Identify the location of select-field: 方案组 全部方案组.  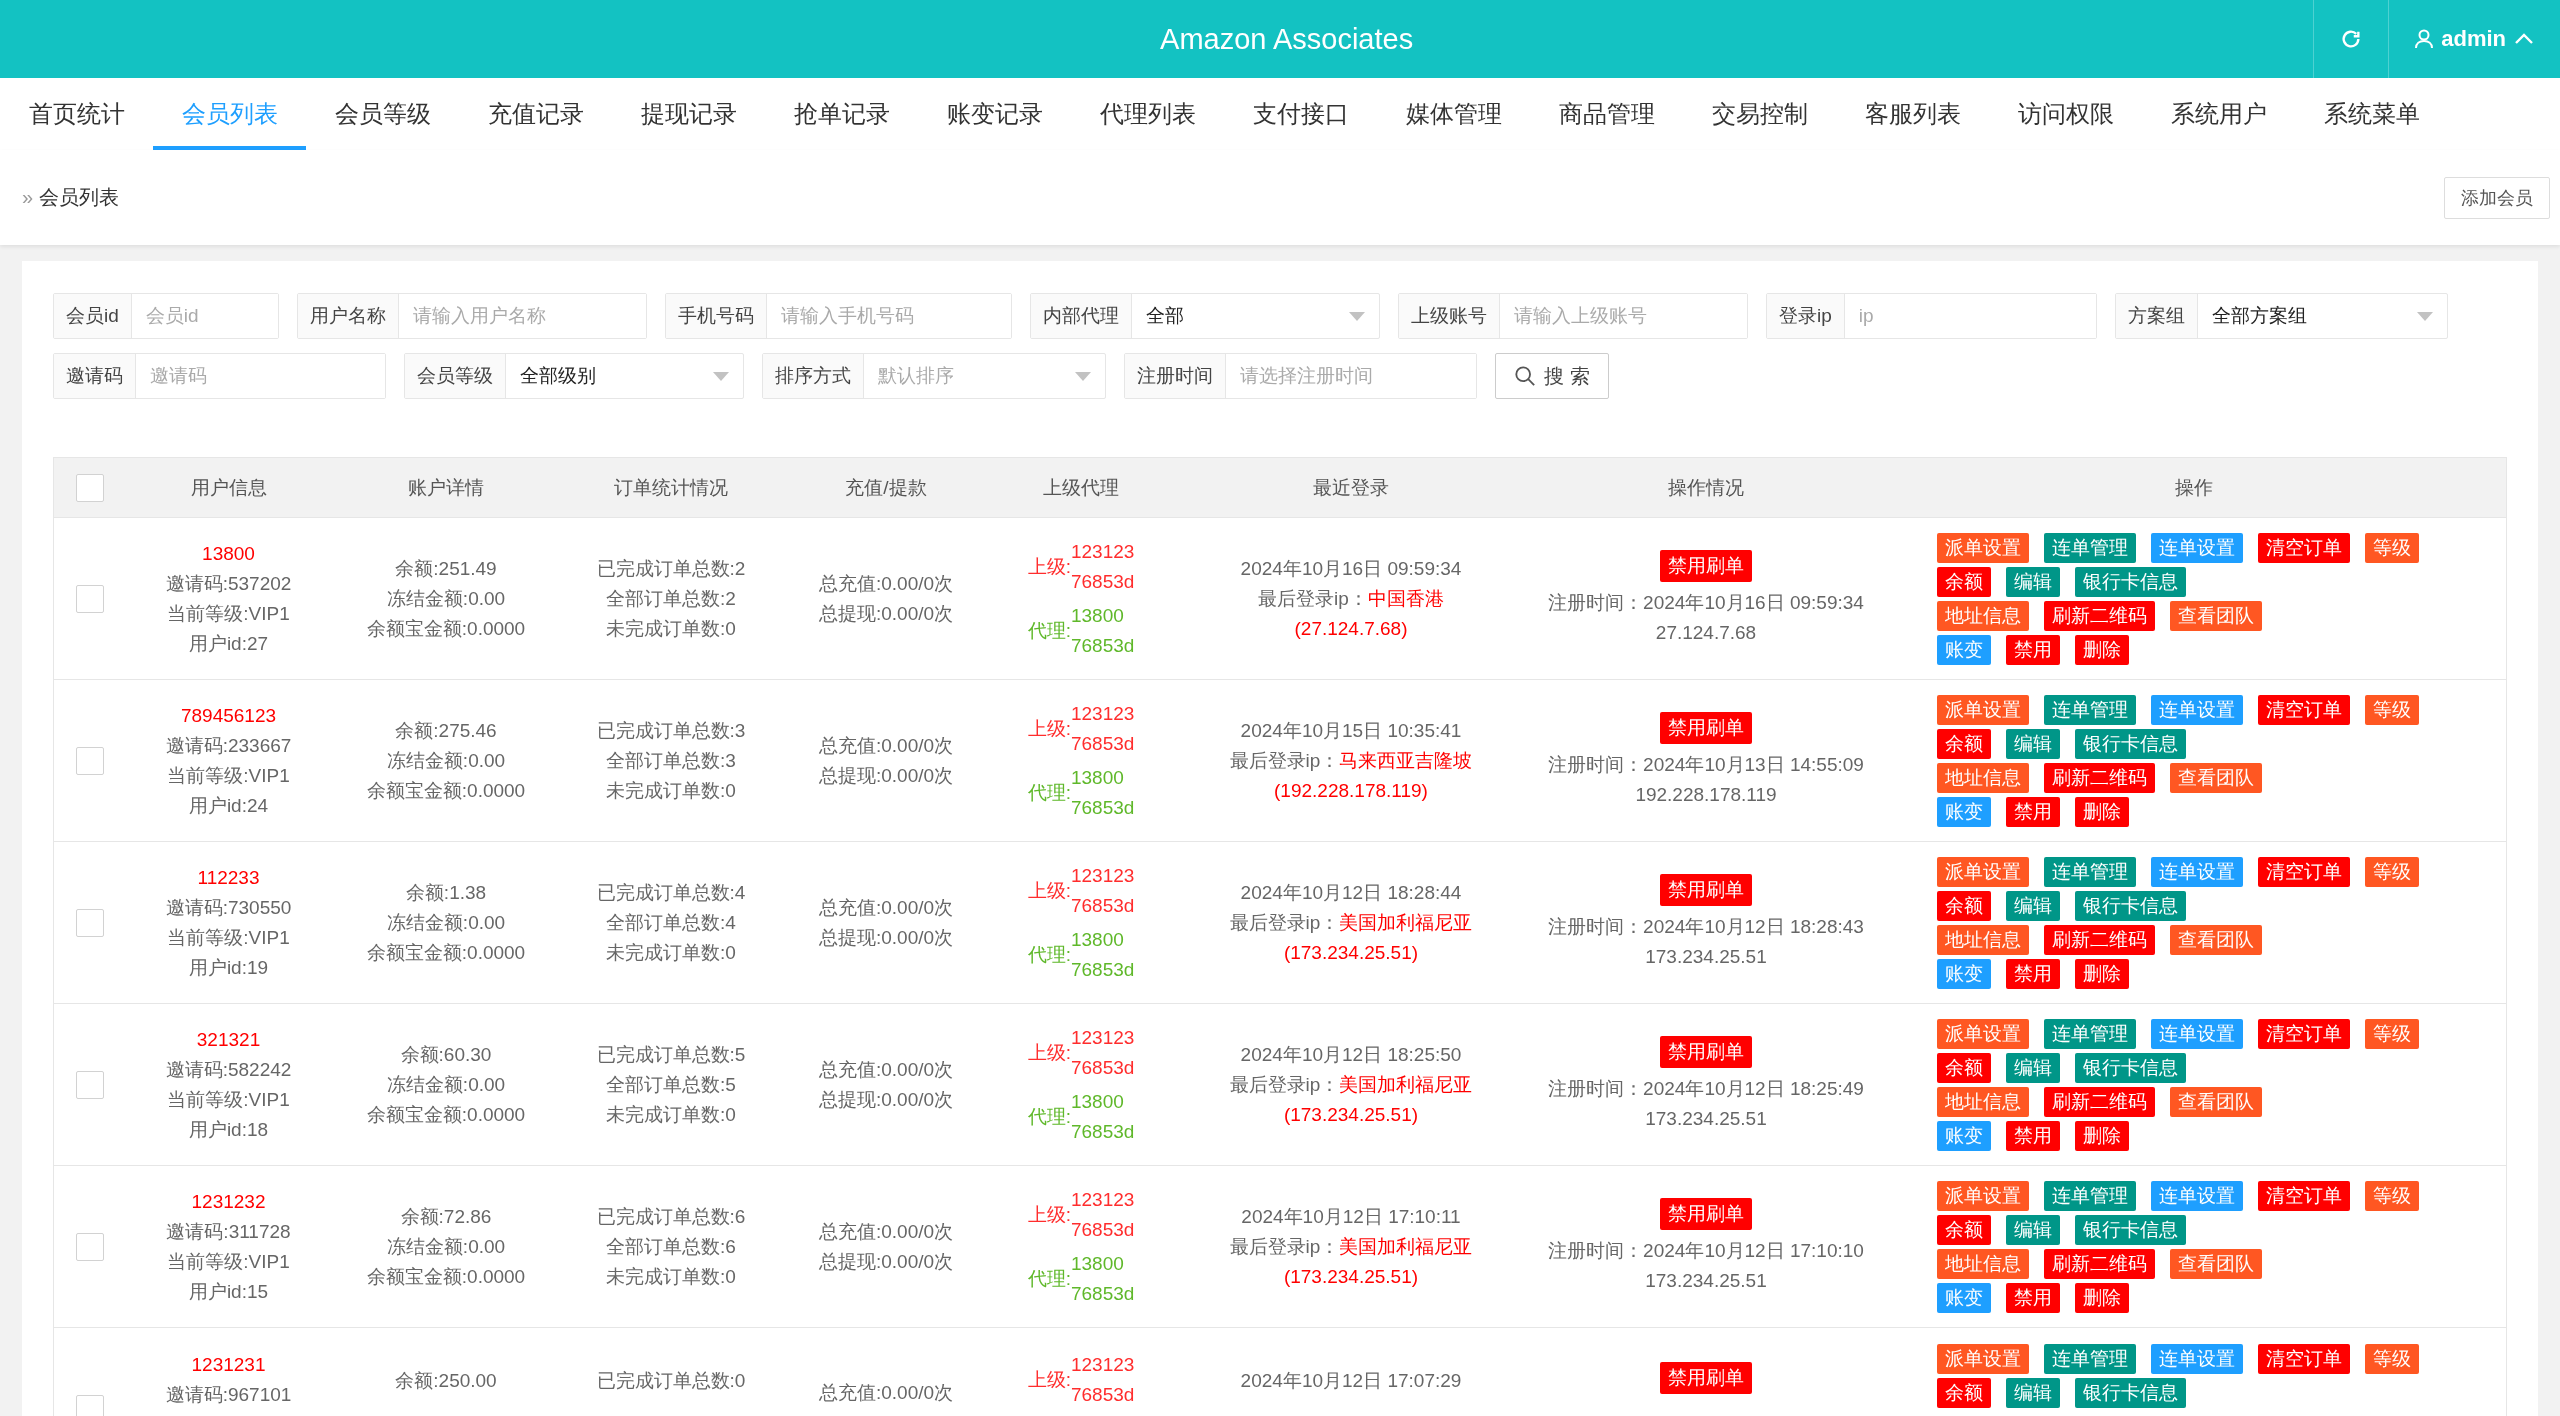
(2281, 316).